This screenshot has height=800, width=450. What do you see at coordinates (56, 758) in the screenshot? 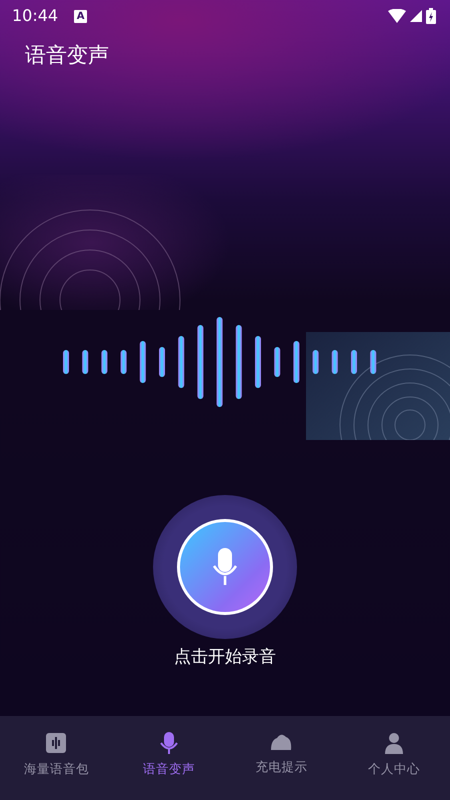
I see `nav-tab: 海量语音包` at bounding box center [56, 758].